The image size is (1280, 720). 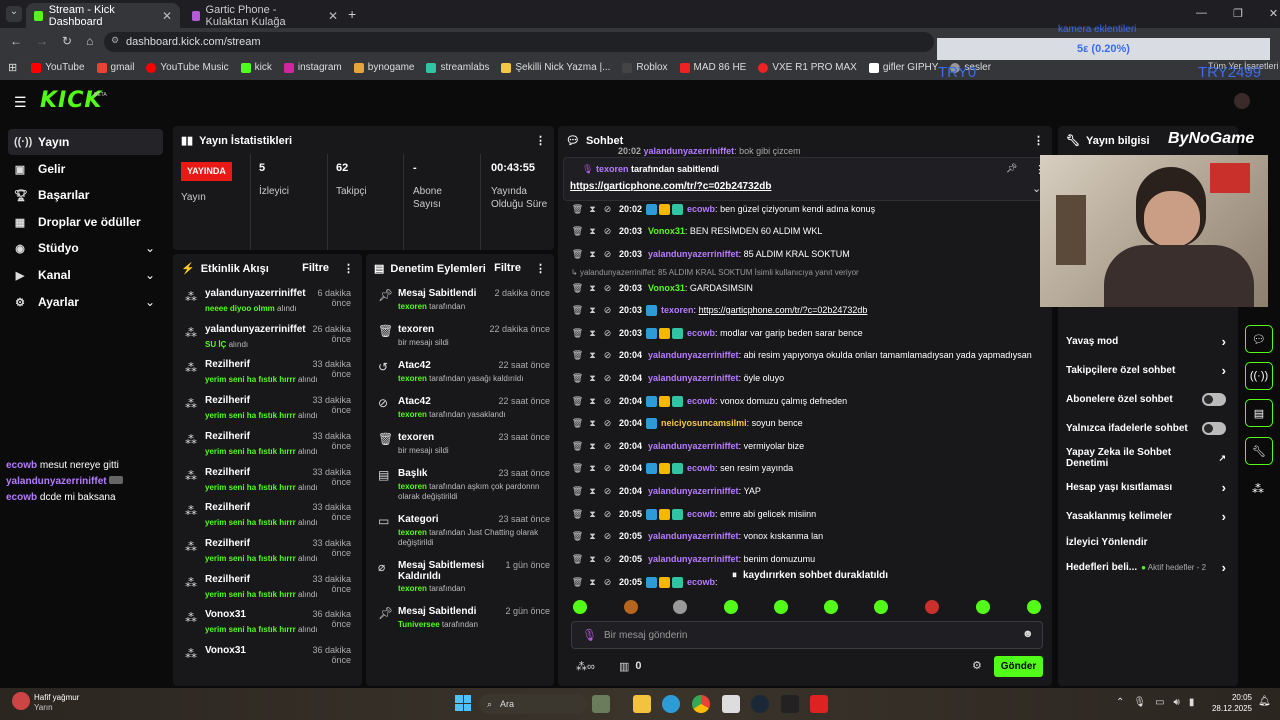 I want to click on chat-input: 🎙︎ Bir mesaj gönderin ☻, so click(x=807, y=635).